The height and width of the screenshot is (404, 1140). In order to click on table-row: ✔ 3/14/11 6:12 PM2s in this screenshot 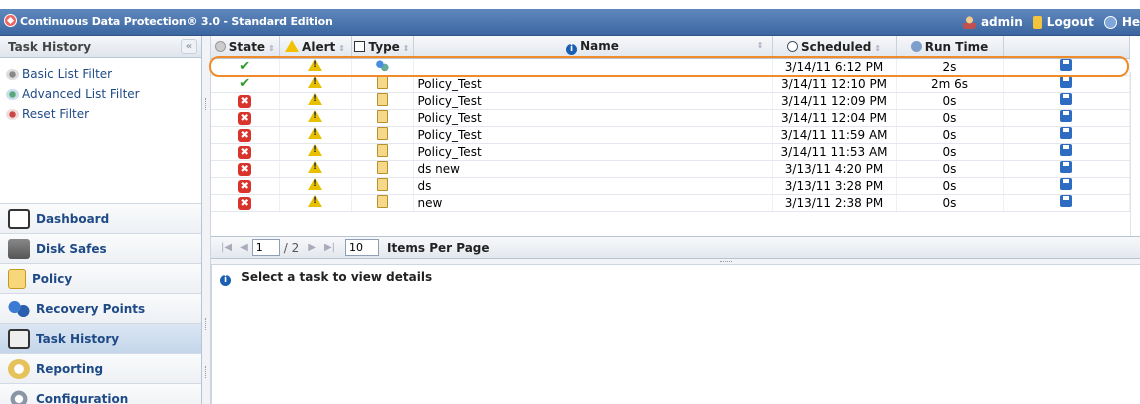, I will do `click(670, 67)`.